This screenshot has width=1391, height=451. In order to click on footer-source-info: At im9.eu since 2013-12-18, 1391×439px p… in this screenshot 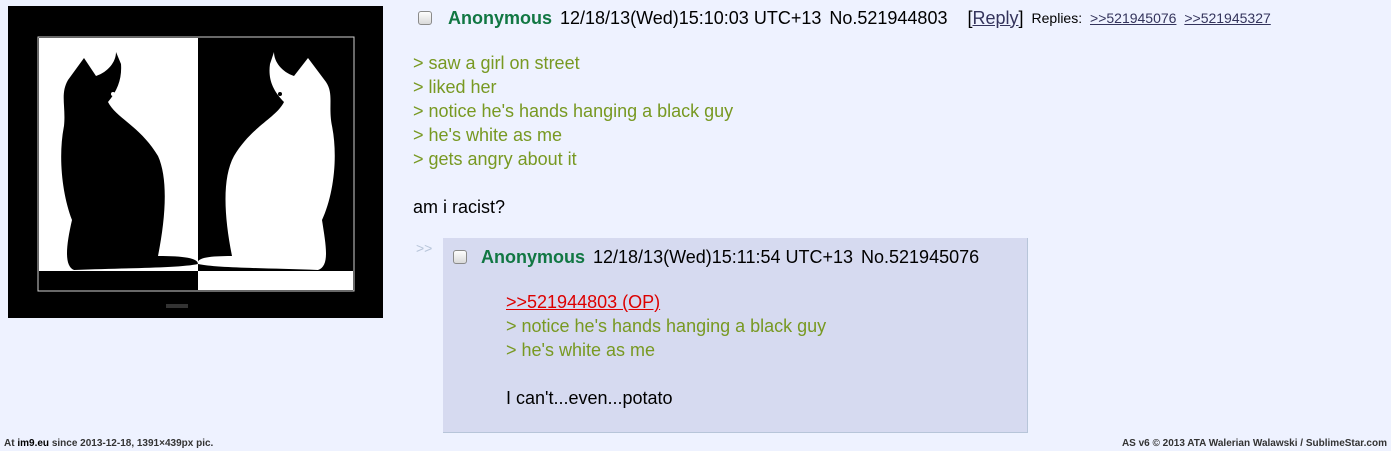, I will do `click(108, 443)`.